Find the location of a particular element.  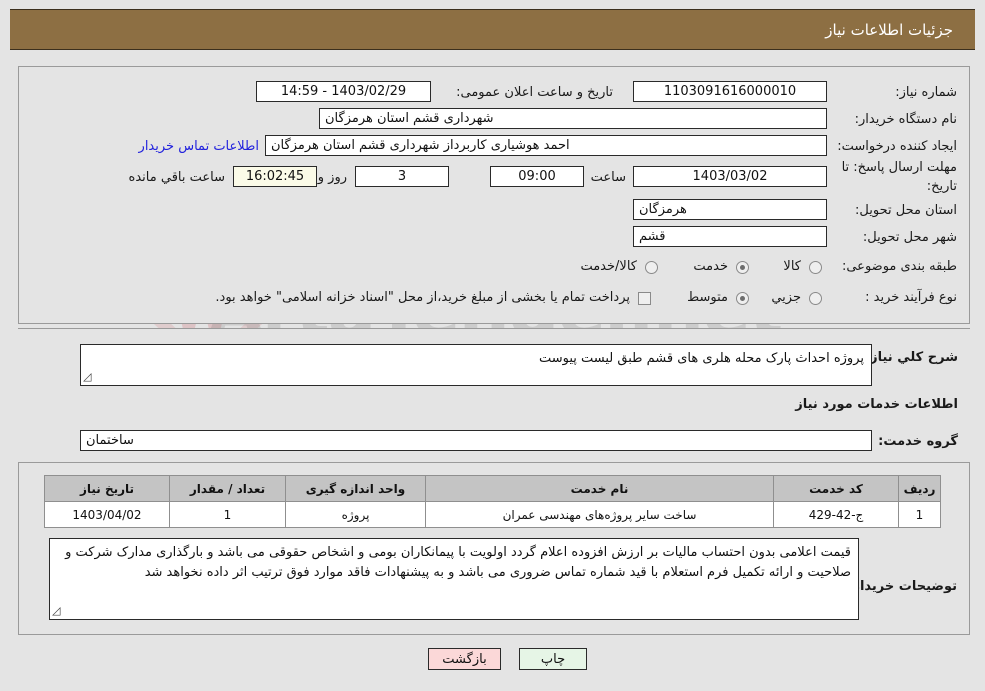

need-number-label: شماره نیاز: is located at coordinates (926, 92).